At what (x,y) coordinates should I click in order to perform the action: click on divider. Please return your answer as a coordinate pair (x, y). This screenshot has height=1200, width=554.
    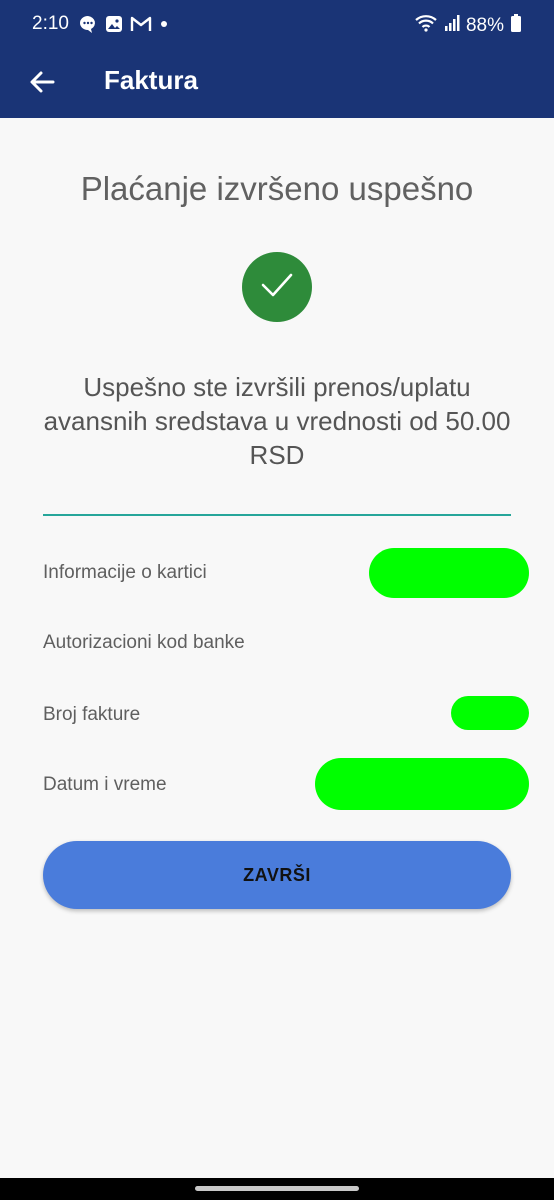
    Looking at the image, I should click on (277, 515).